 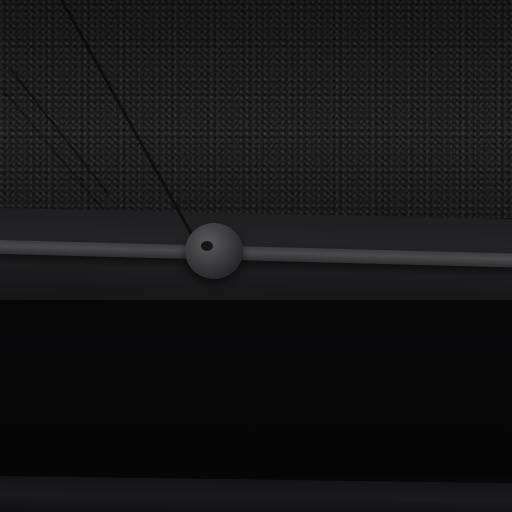 What do you see at coordinates (214, 251) in the screenshot?
I see `round-knob` at bounding box center [214, 251].